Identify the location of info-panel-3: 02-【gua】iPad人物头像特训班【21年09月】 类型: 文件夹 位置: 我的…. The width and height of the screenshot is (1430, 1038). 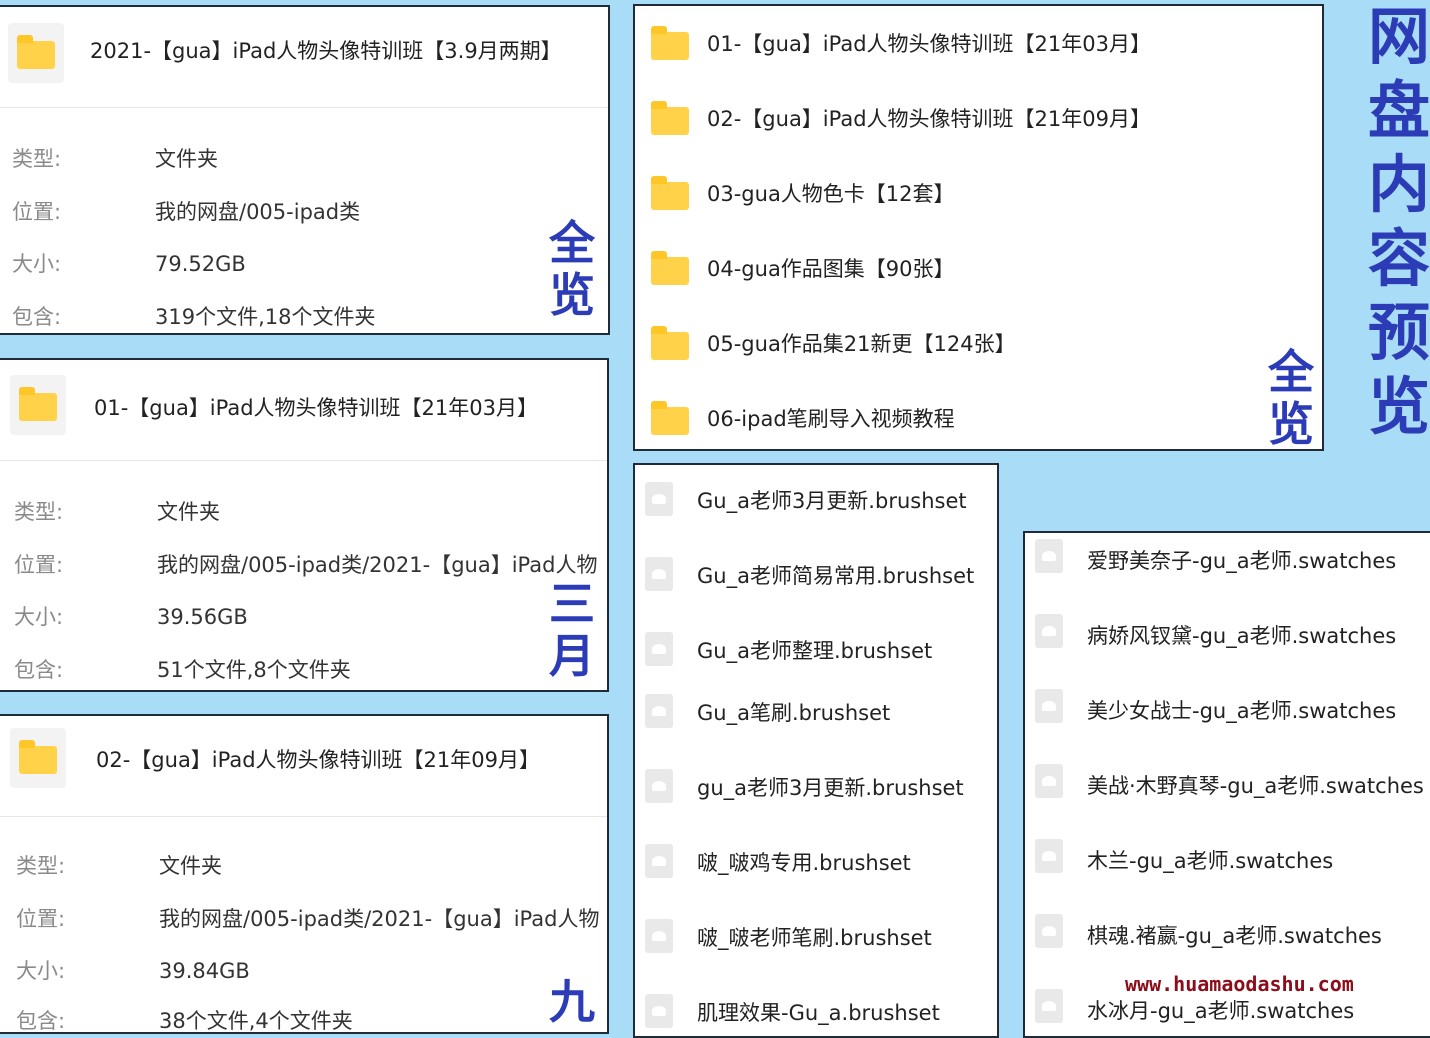
(304, 874).